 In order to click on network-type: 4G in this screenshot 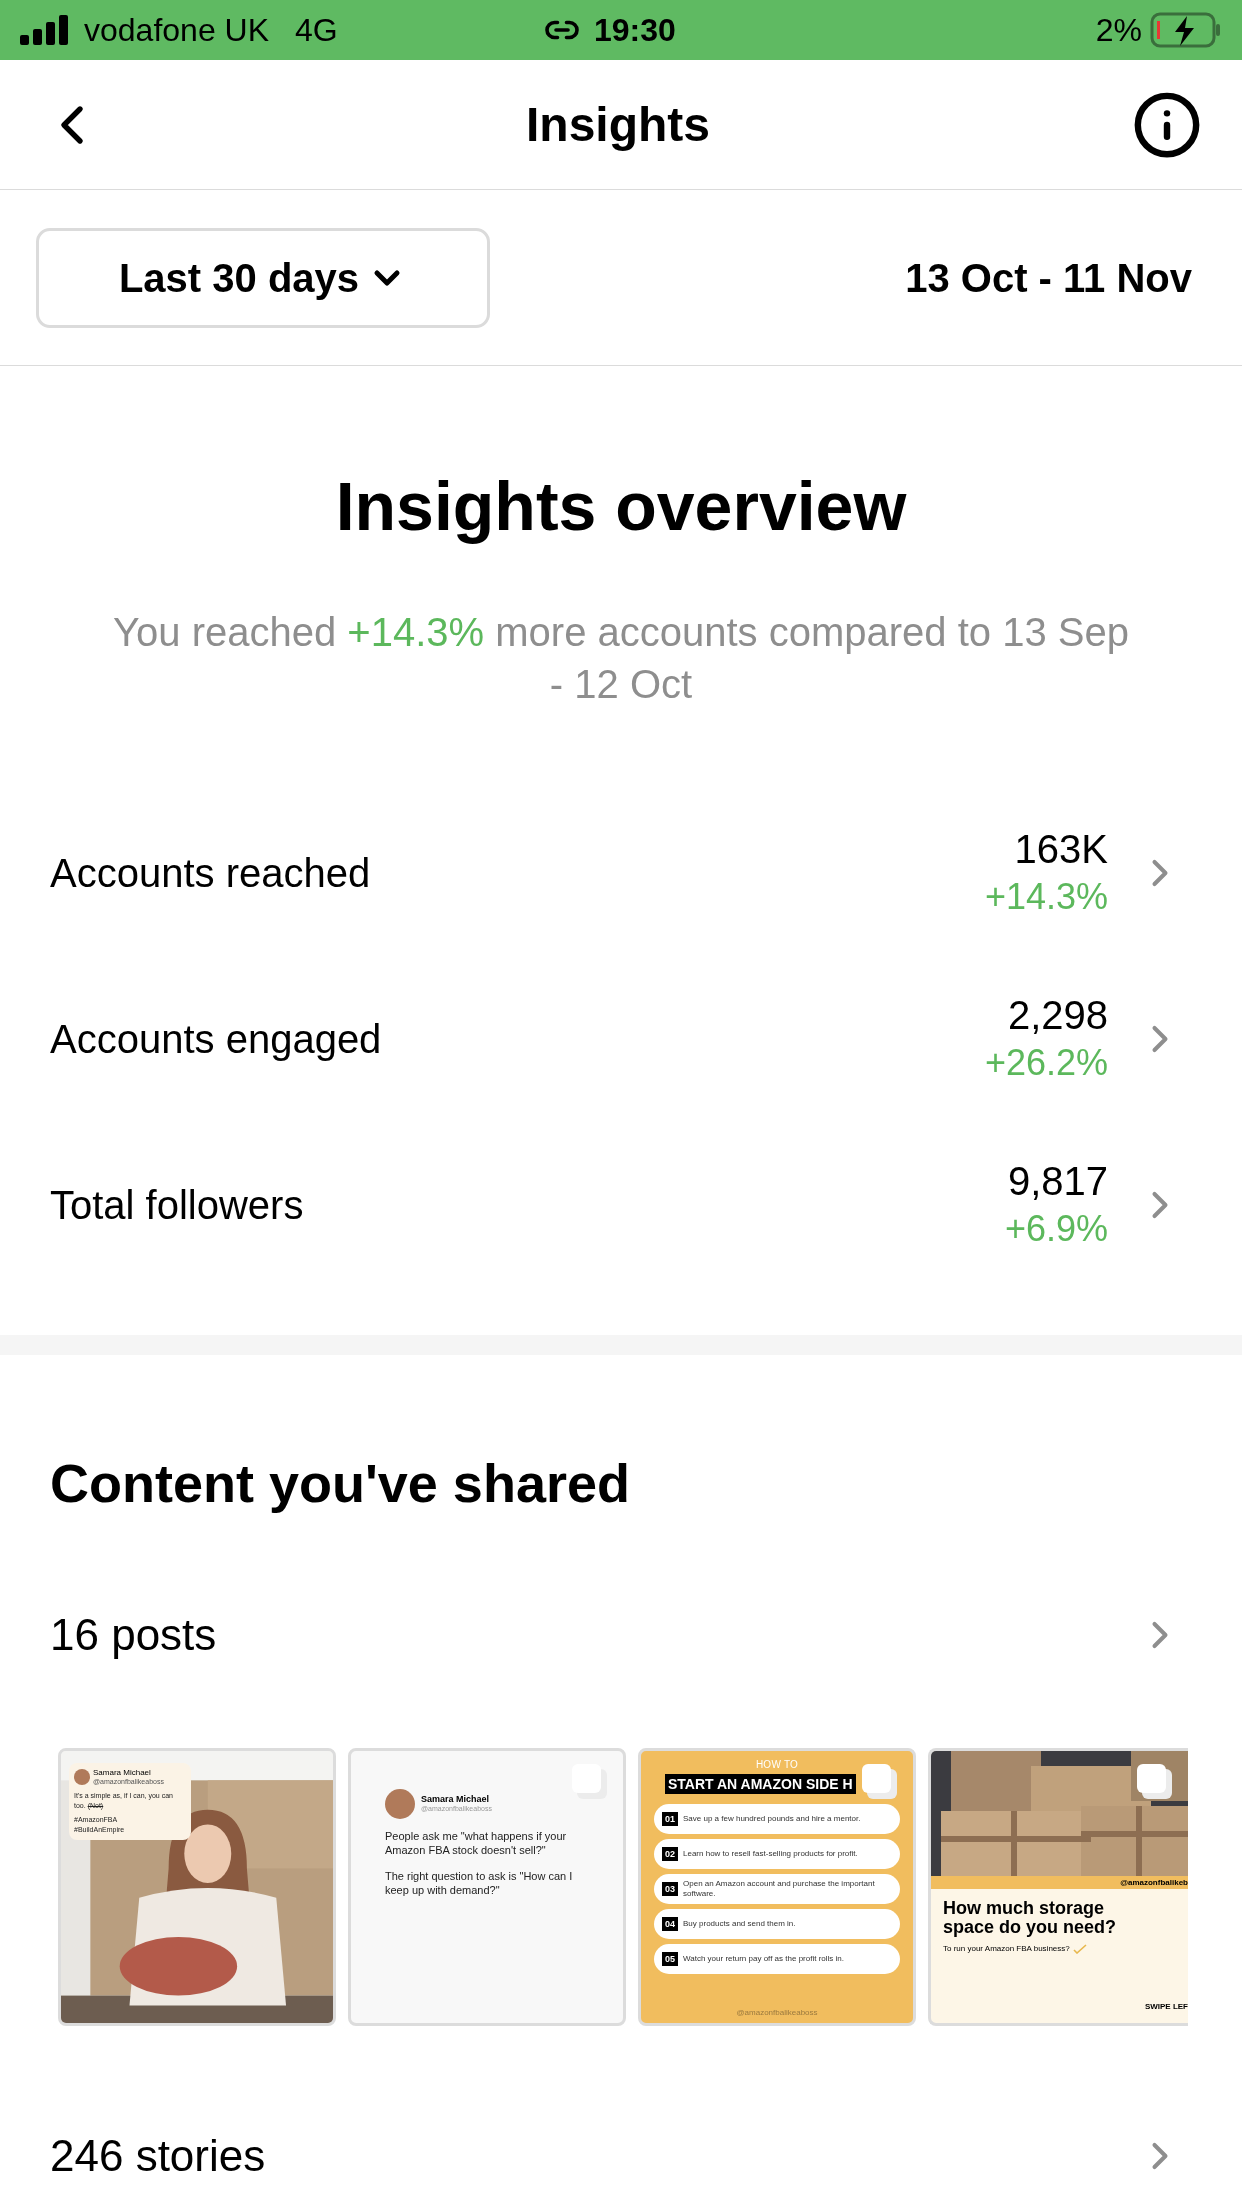, I will do `click(316, 30)`.